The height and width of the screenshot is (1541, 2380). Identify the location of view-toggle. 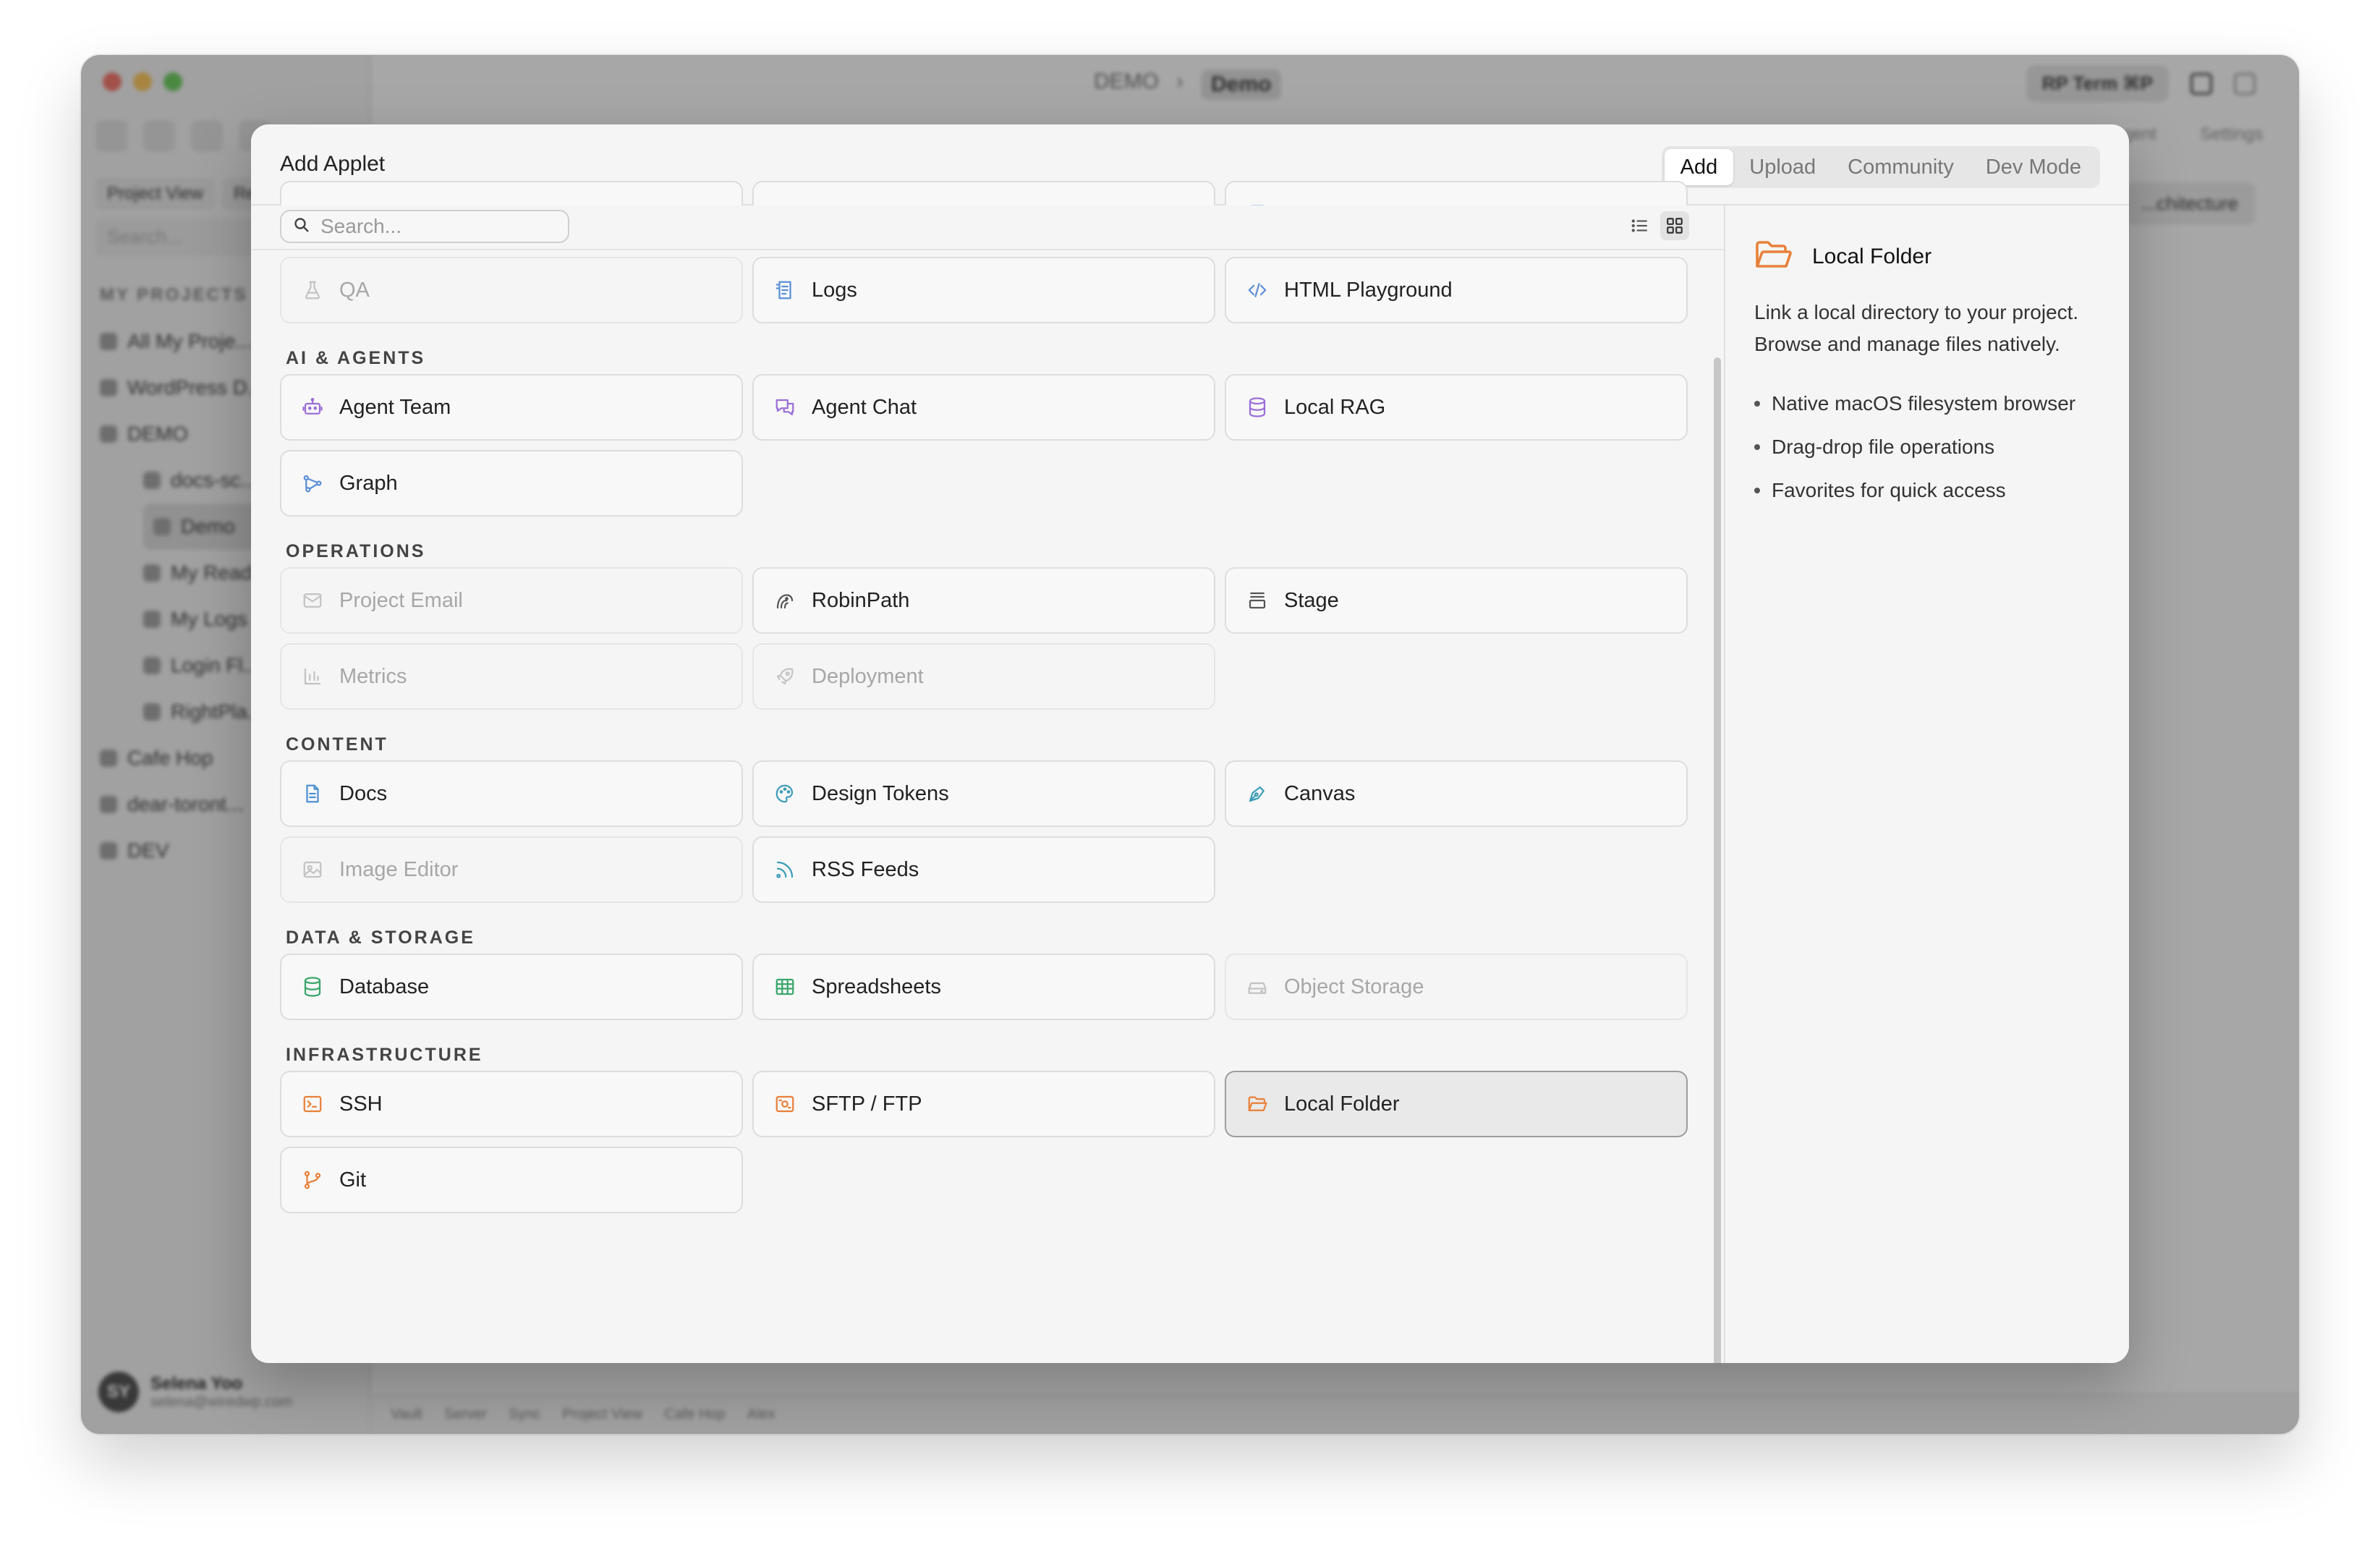
(1657, 225).